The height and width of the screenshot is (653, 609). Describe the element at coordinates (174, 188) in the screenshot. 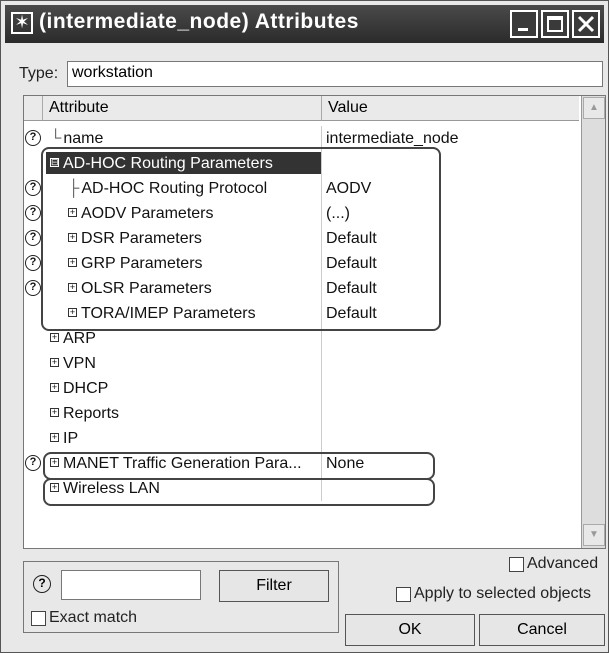

I see `attribute-label: AD-HOC Routing Protocol` at that location.